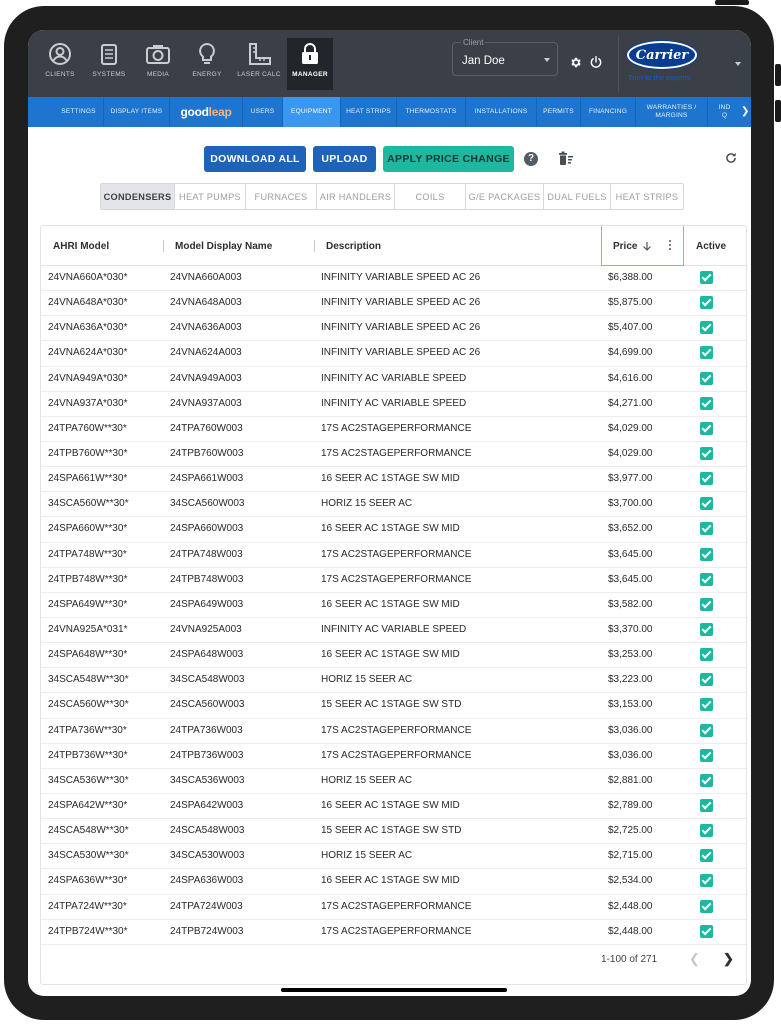  I want to click on subnav-ind-q: IND Q, so click(724, 112).